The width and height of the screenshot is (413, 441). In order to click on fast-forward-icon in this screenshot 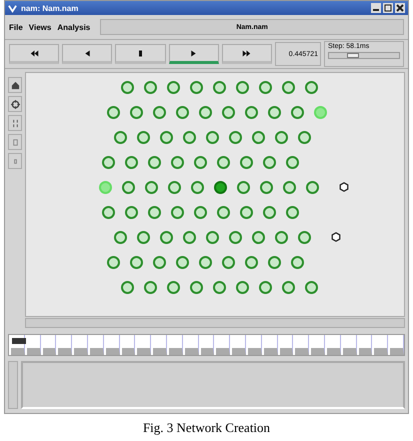, I will do `click(247, 53)`.